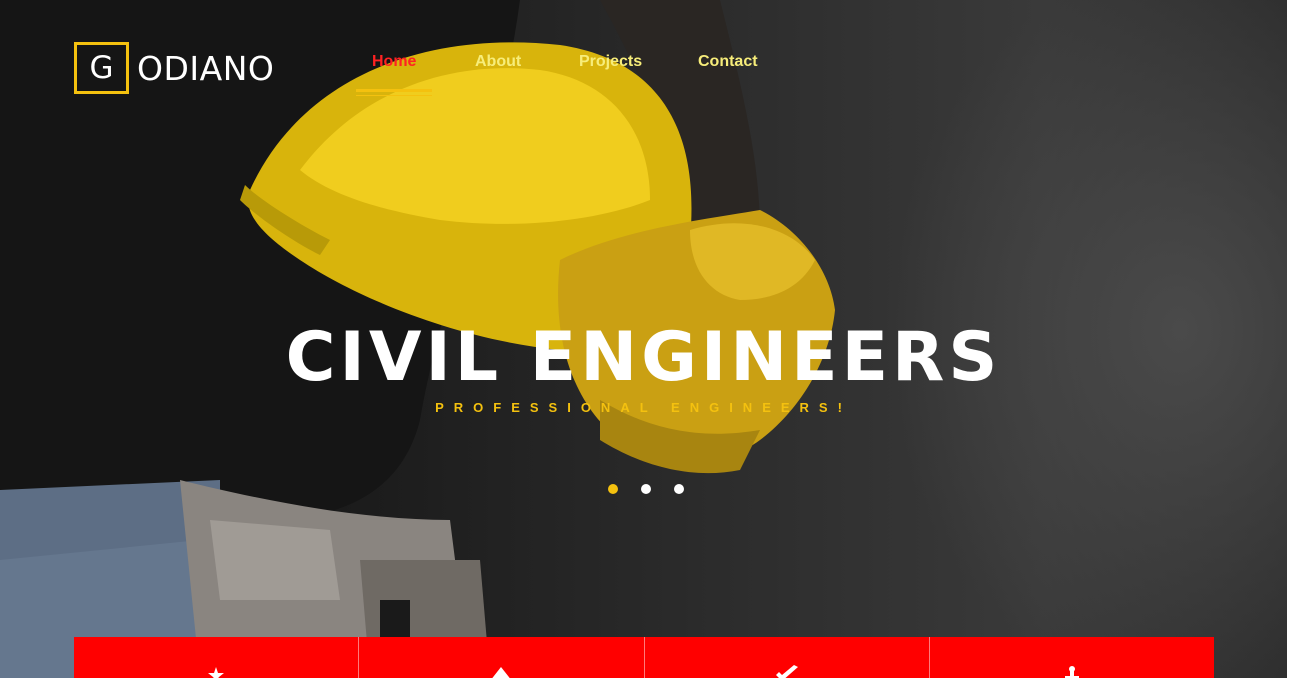  Describe the element at coordinates (643, 407) in the screenshot. I see `hero-subtitle: PROFESSIONAL ENGINEERS!` at that location.